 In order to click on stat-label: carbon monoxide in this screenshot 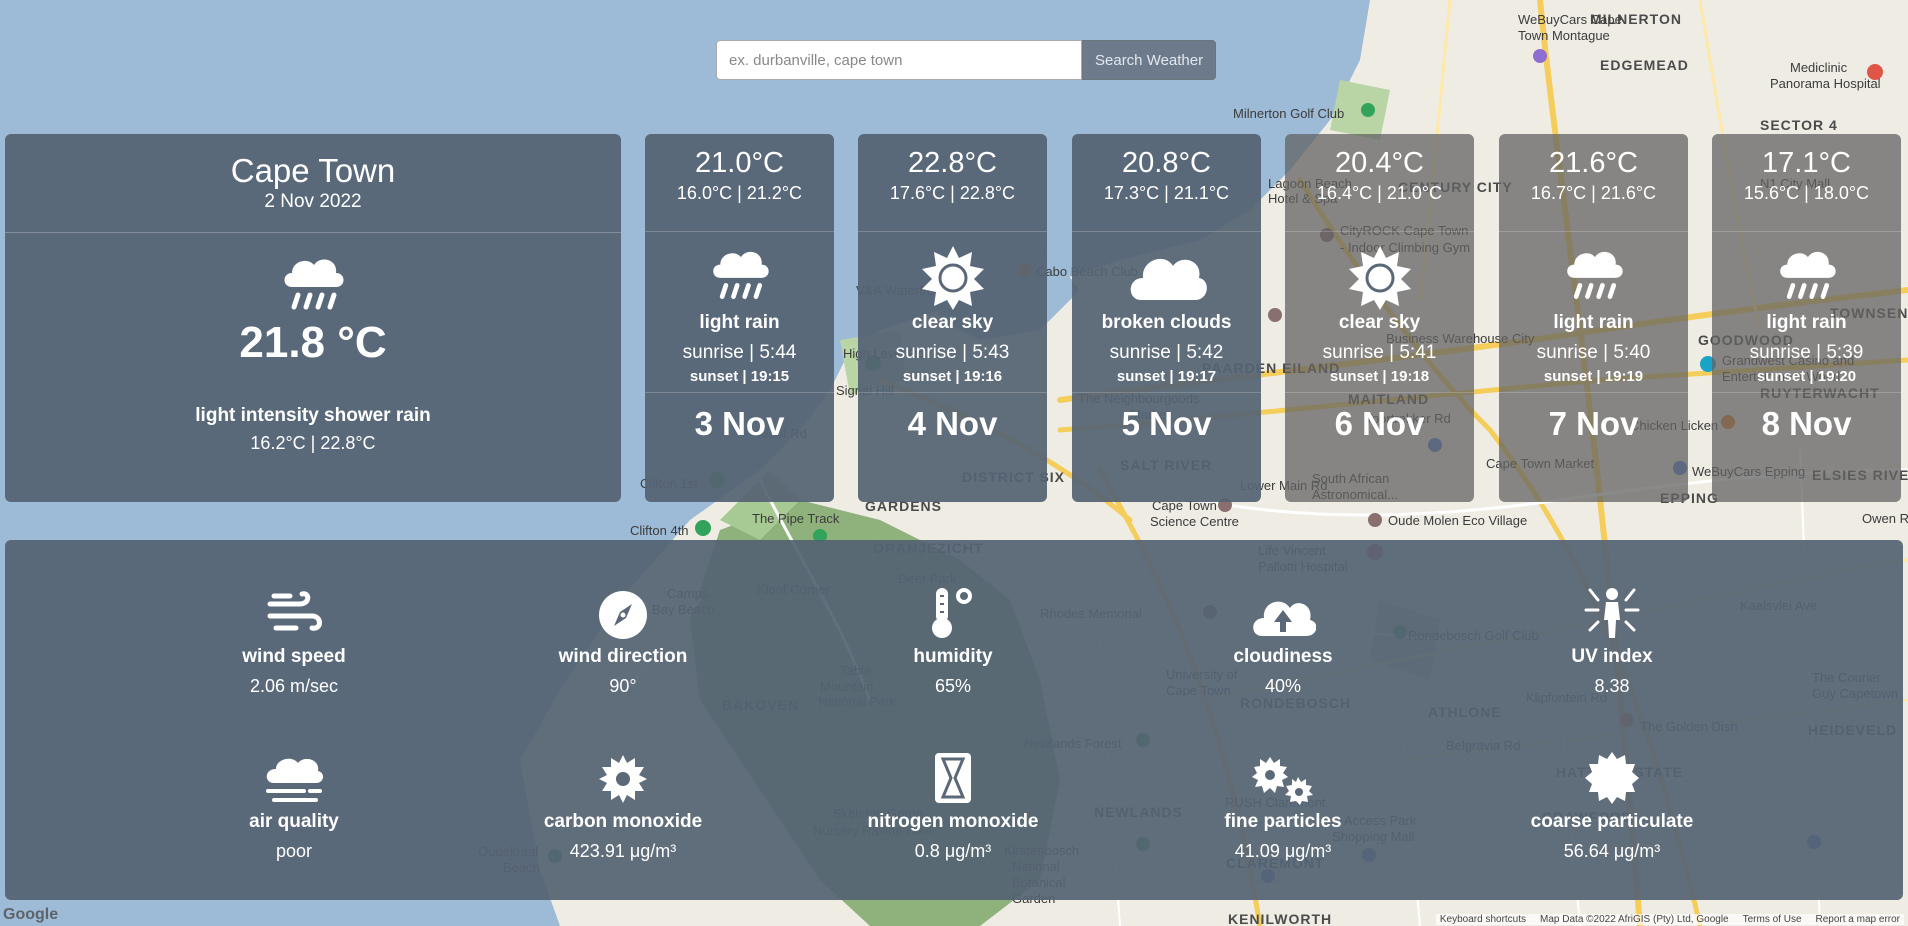, I will do `click(623, 821)`.